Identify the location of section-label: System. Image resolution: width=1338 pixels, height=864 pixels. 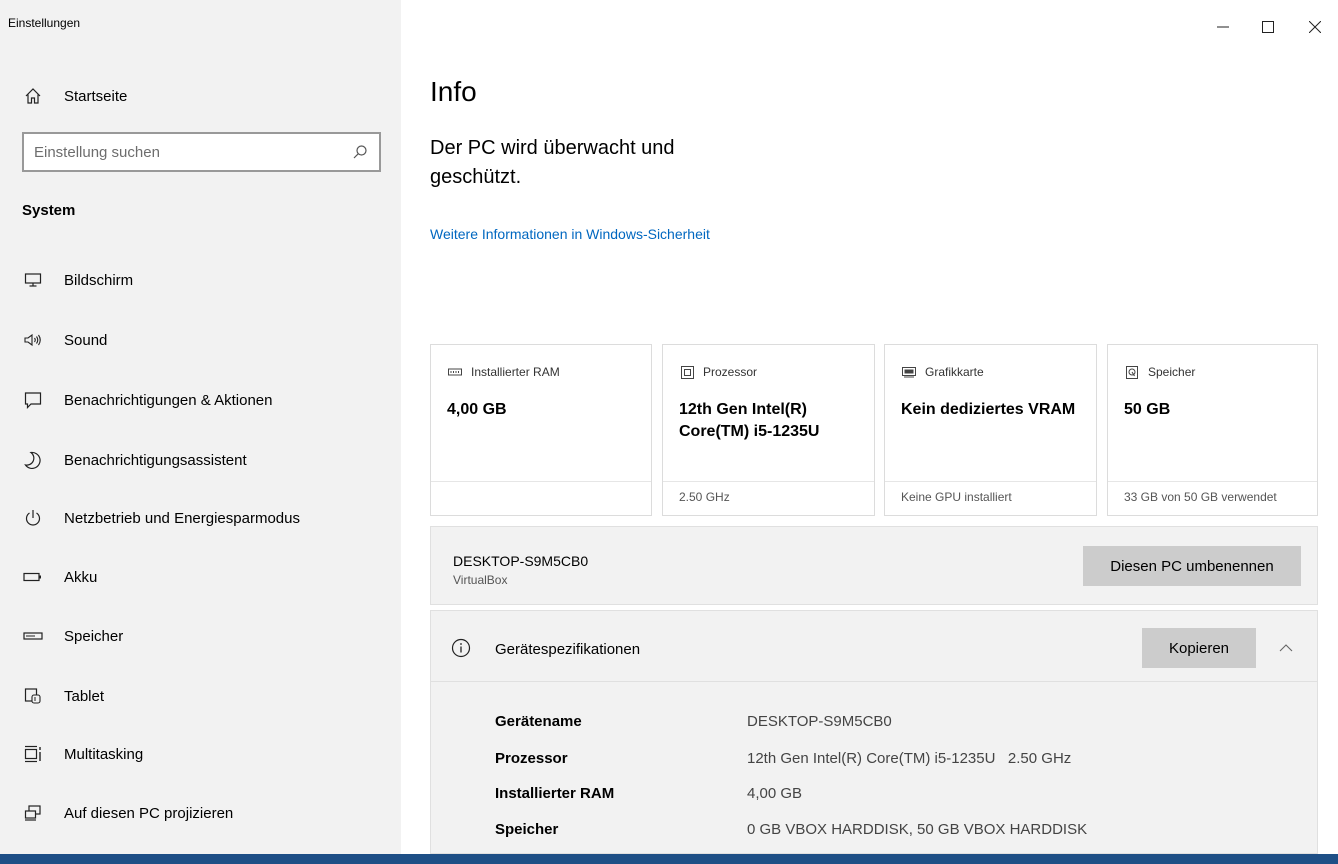
(49, 210).